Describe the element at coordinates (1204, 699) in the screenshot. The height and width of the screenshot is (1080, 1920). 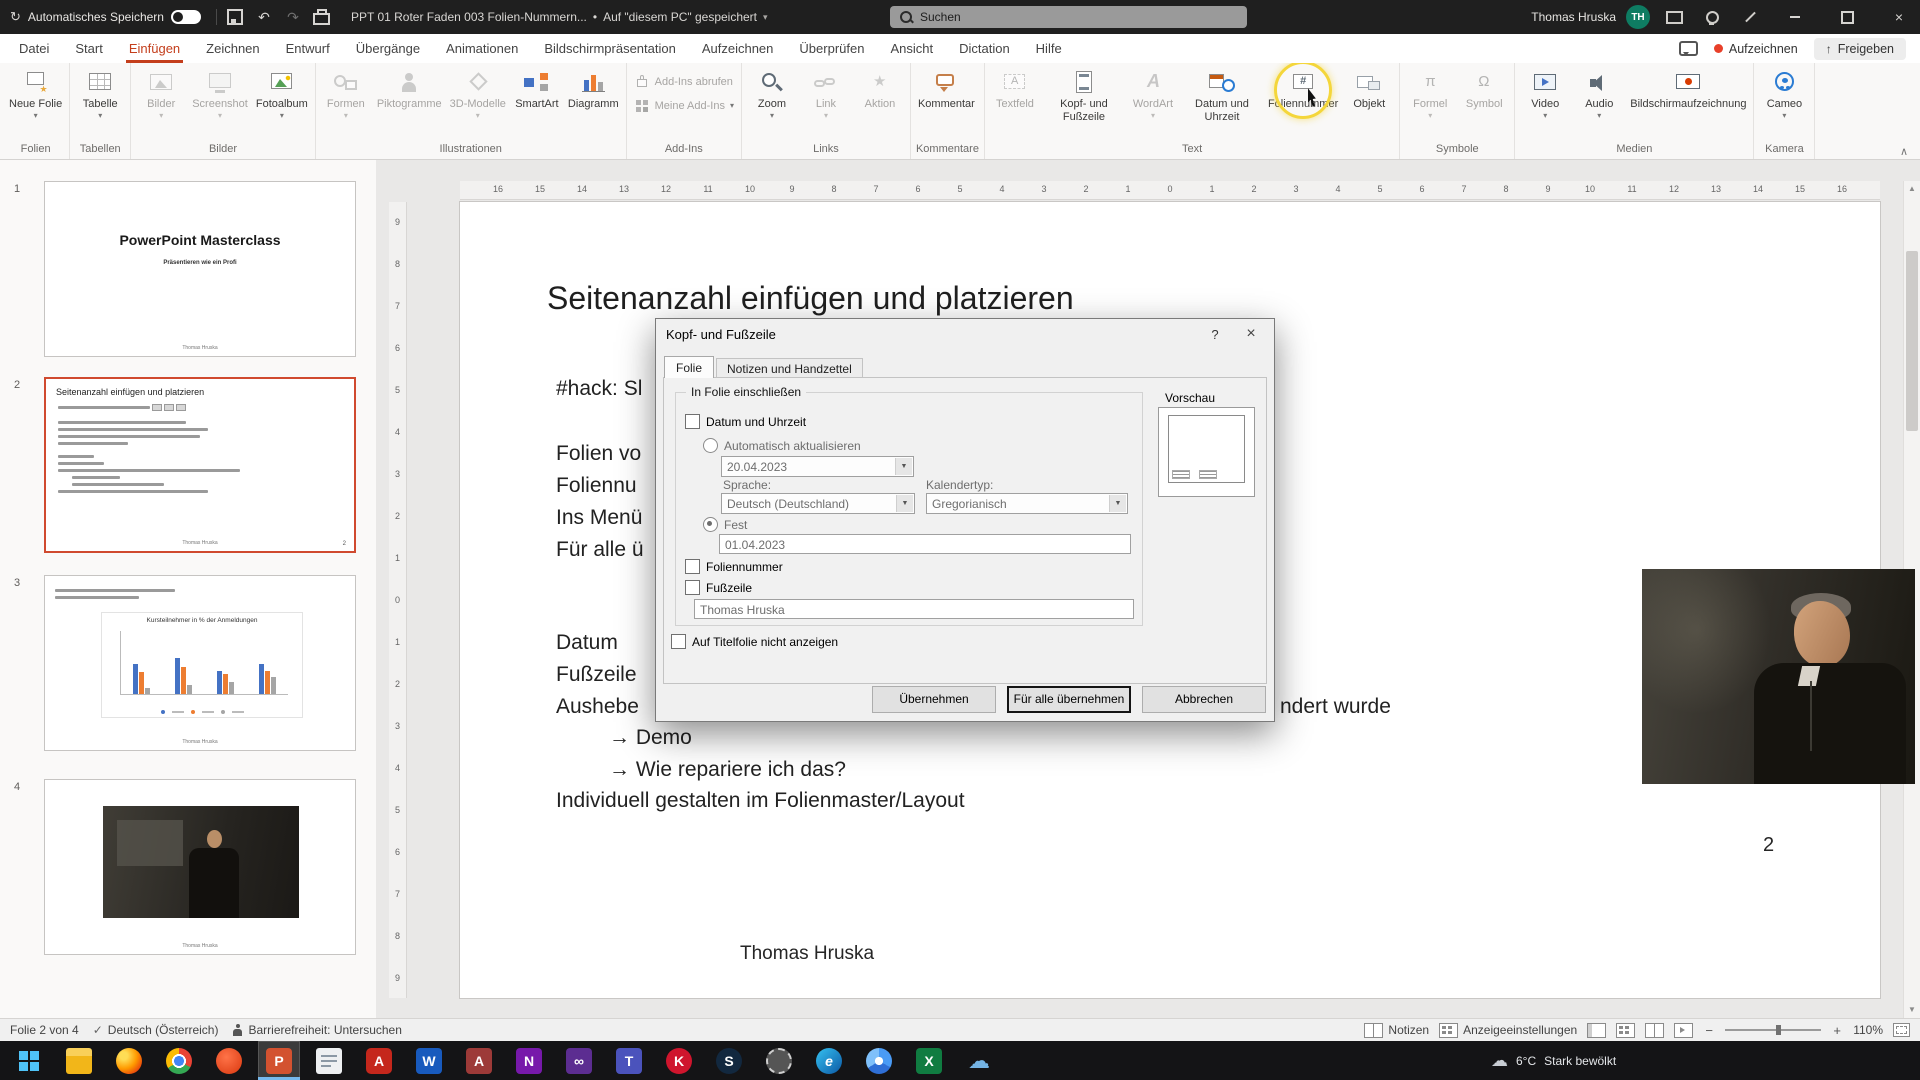
I see `cancel-button: Abbrechen` at that location.